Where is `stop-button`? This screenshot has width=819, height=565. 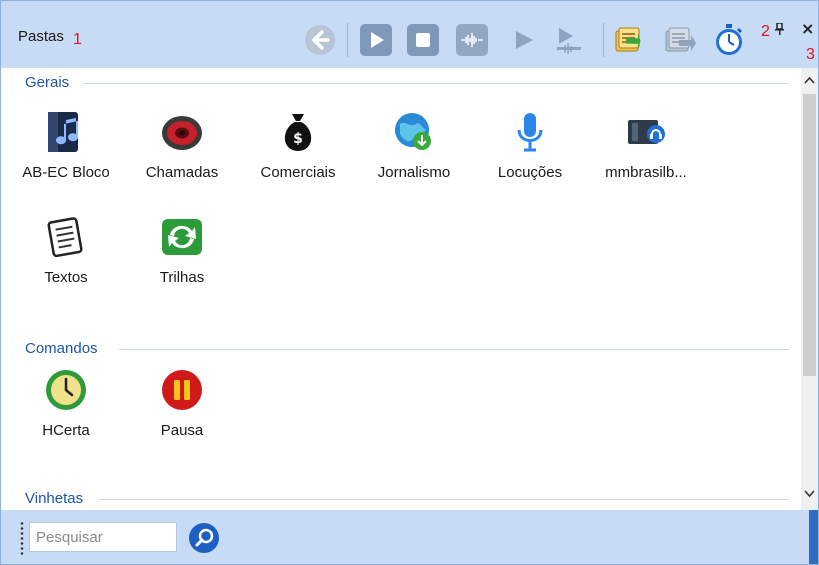
stop-button is located at coordinates (423, 40).